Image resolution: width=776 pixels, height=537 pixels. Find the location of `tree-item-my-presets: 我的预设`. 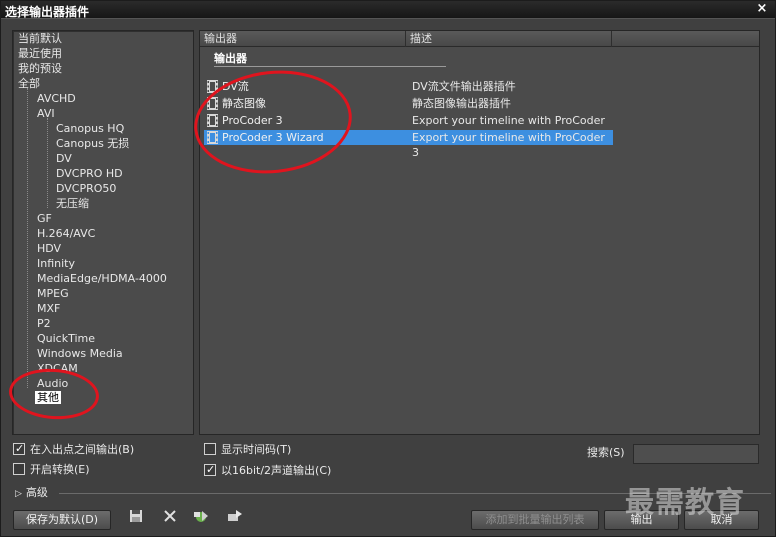

tree-item-my-presets: 我的预设 is located at coordinates (40, 69).